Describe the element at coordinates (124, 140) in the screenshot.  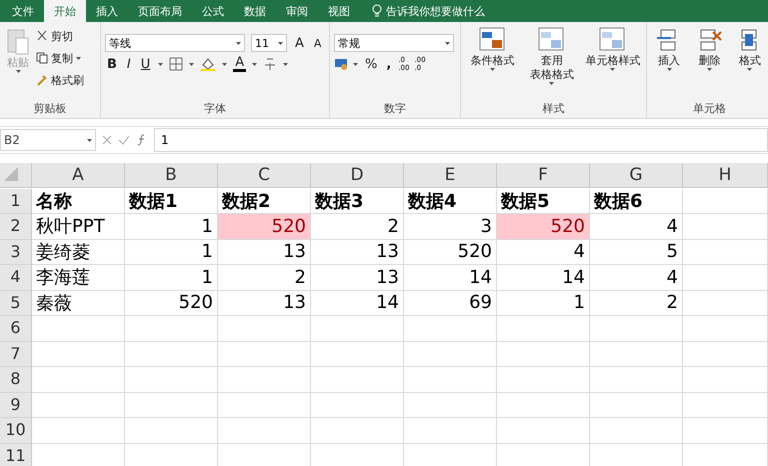
I see `check-icon` at that location.